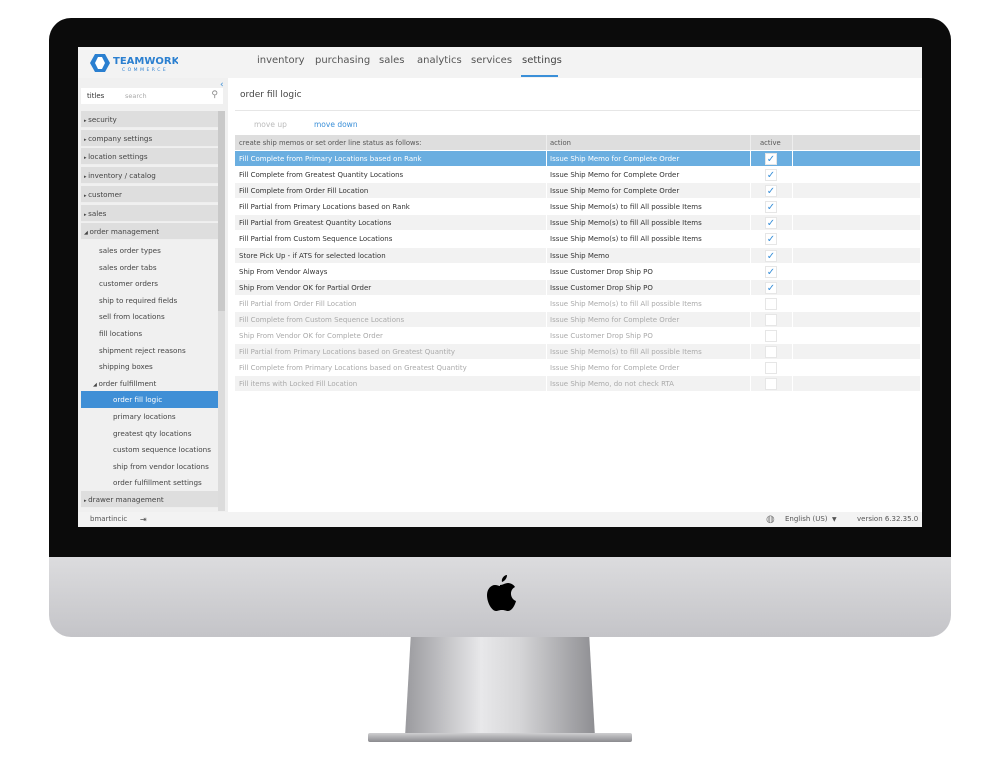 This screenshot has height=763, width=1000. Describe the element at coordinates (102, 119) in the screenshot. I see `sidebar-item-label: security` at that location.